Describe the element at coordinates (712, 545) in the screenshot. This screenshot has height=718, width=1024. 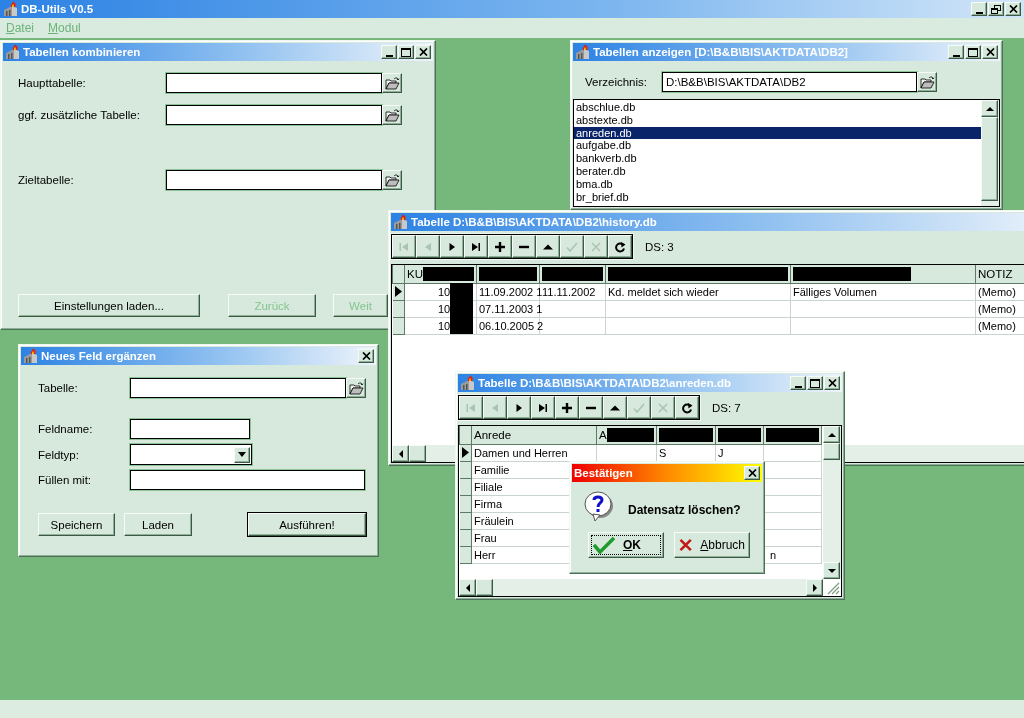
I see `cancel-button: Abbruch` at that location.